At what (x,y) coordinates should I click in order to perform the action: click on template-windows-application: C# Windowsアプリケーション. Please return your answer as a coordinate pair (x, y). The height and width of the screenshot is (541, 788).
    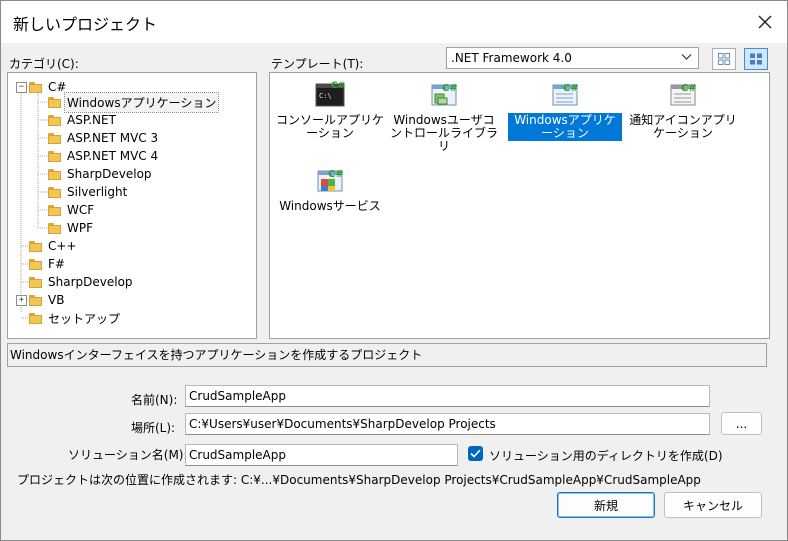
    Looking at the image, I should click on (565, 110).